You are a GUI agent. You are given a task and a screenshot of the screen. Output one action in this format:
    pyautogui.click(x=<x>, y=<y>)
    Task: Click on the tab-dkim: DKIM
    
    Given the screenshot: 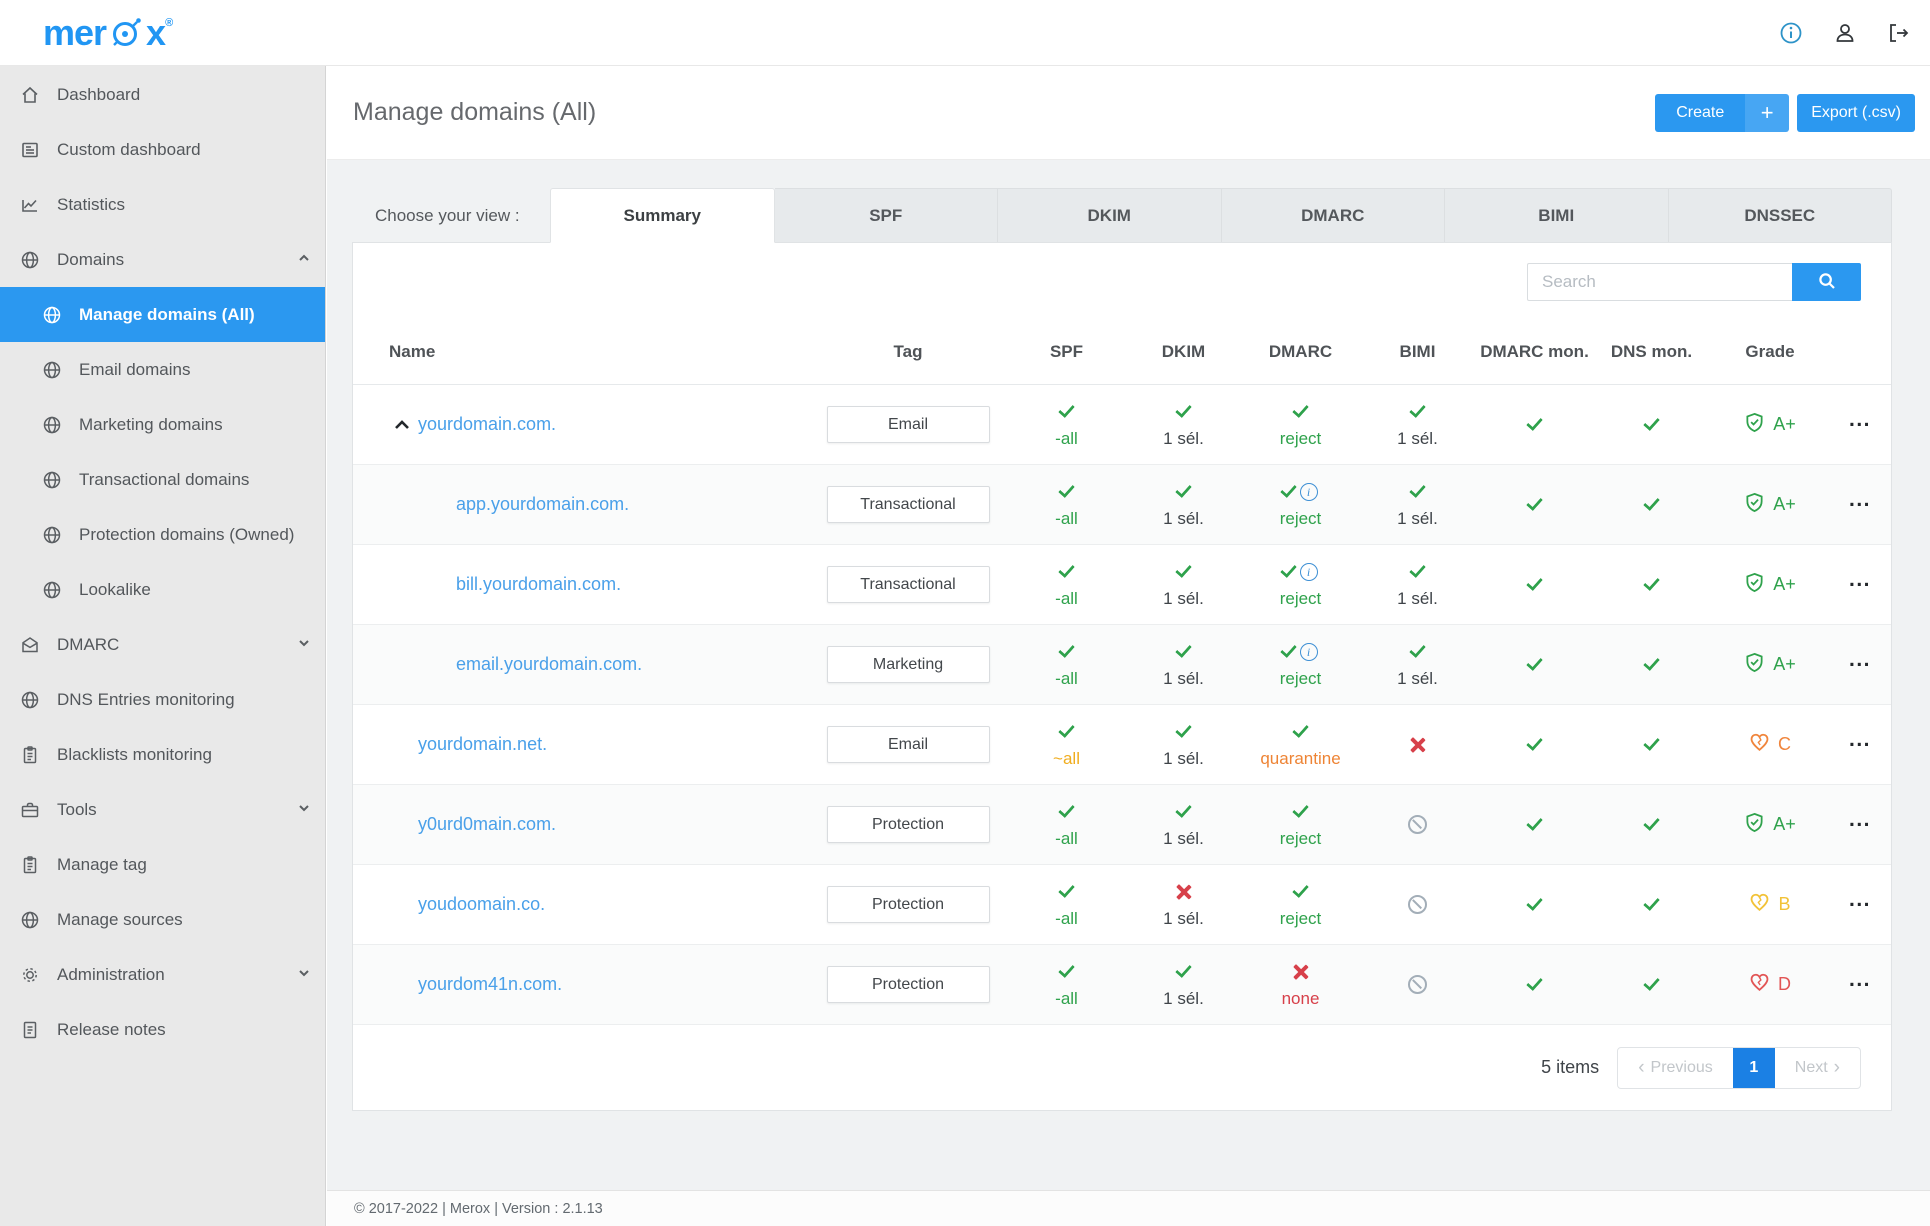 What is the action you would take?
    pyautogui.click(x=1110, y=215)
    